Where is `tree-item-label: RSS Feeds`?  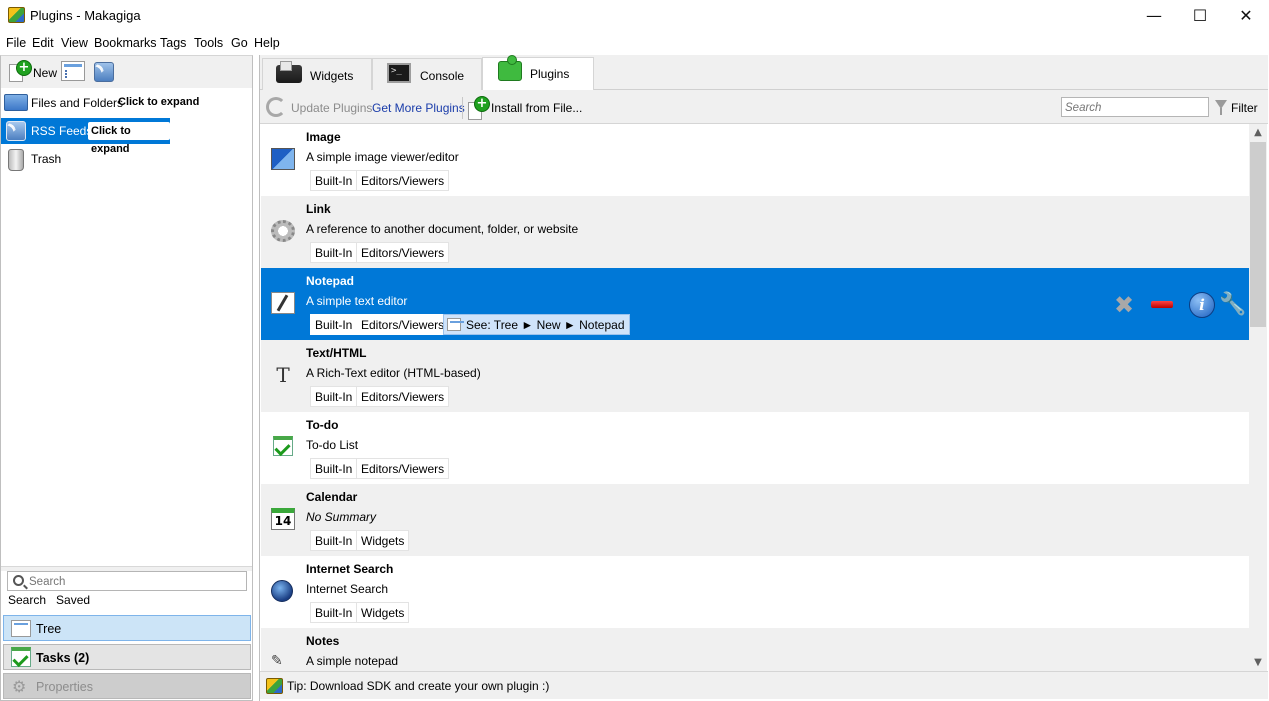
tree-item-label: RSS Feeds is located at coordinates (62, 131).